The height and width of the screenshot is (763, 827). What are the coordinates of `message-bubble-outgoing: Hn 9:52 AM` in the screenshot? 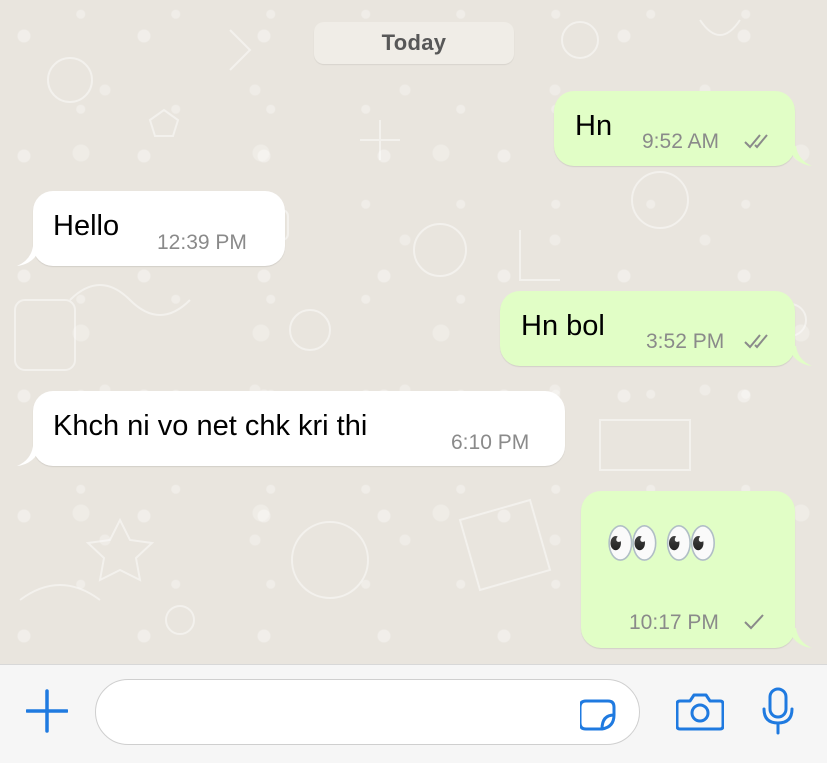 It's located at (674, 128).